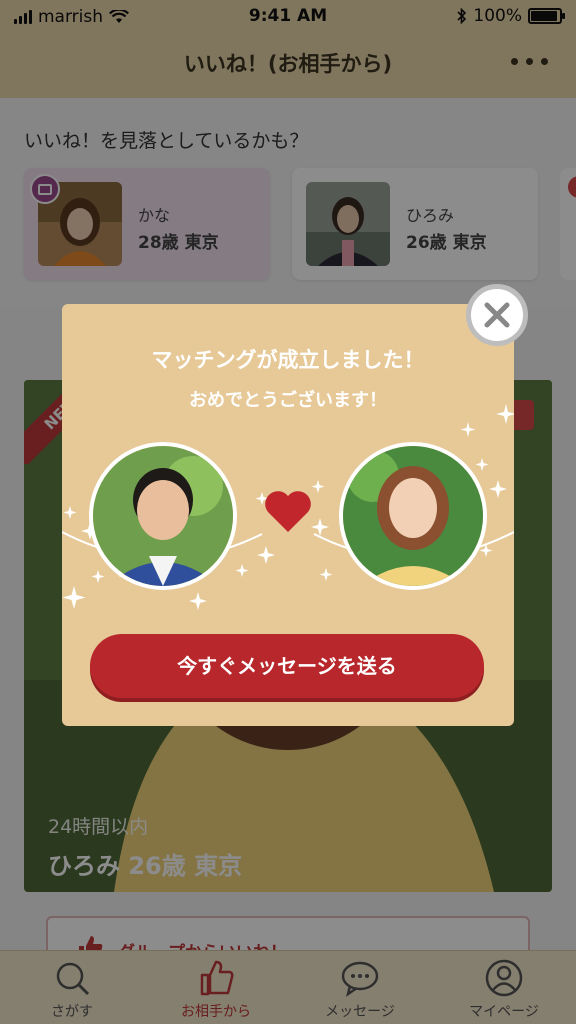 The image size is (576, 1024). Describe the element at coordinates (163, 516) in the screenshot. I see `my-avatar` at that location.